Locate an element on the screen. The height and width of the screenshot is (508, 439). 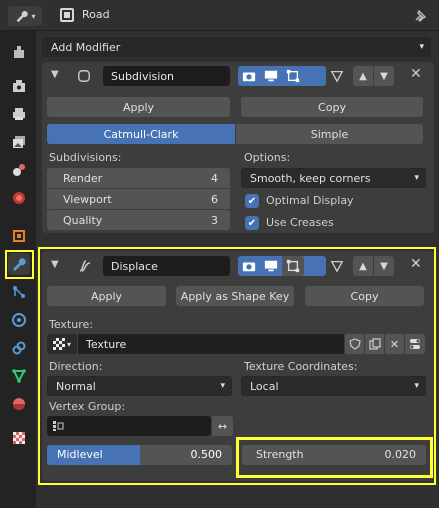
close-icon: ✕ is located at coordinates (416, 74).